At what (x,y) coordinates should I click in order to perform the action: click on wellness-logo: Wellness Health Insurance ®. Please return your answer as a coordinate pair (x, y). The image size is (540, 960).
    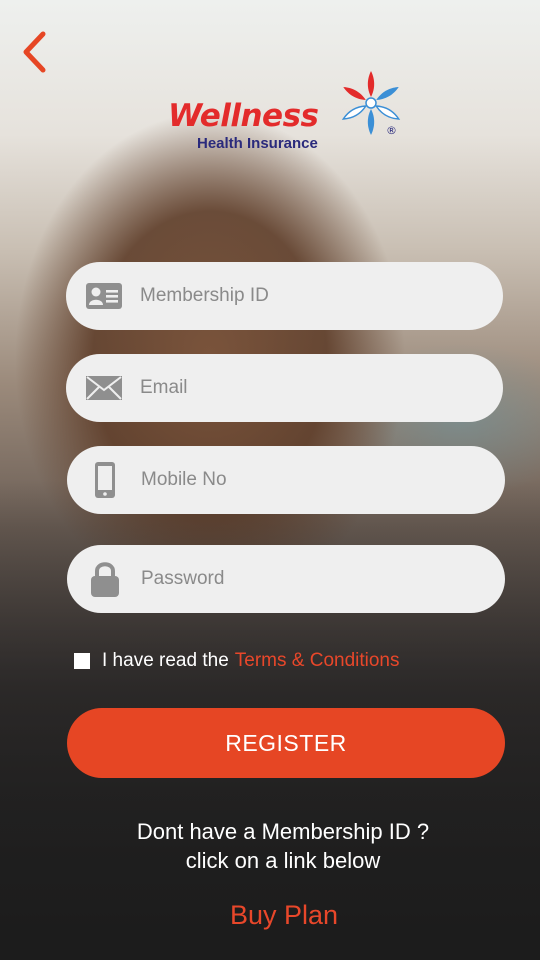
    Looking at the image, I should click on (288, 112).